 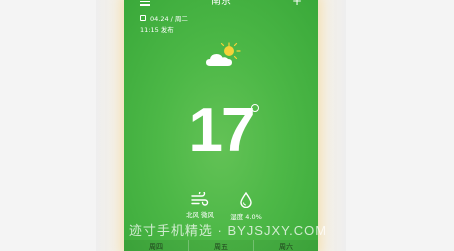 I want to click on date-text: 04.24 / 周二, so click(x=169, y=19).